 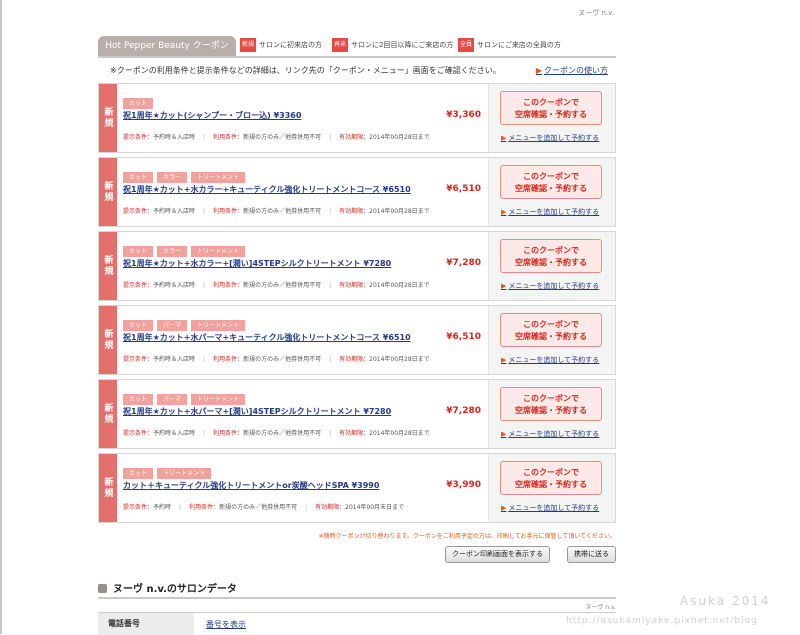 I want to click on legend-badge: 再来, so click(x=340, y=45).